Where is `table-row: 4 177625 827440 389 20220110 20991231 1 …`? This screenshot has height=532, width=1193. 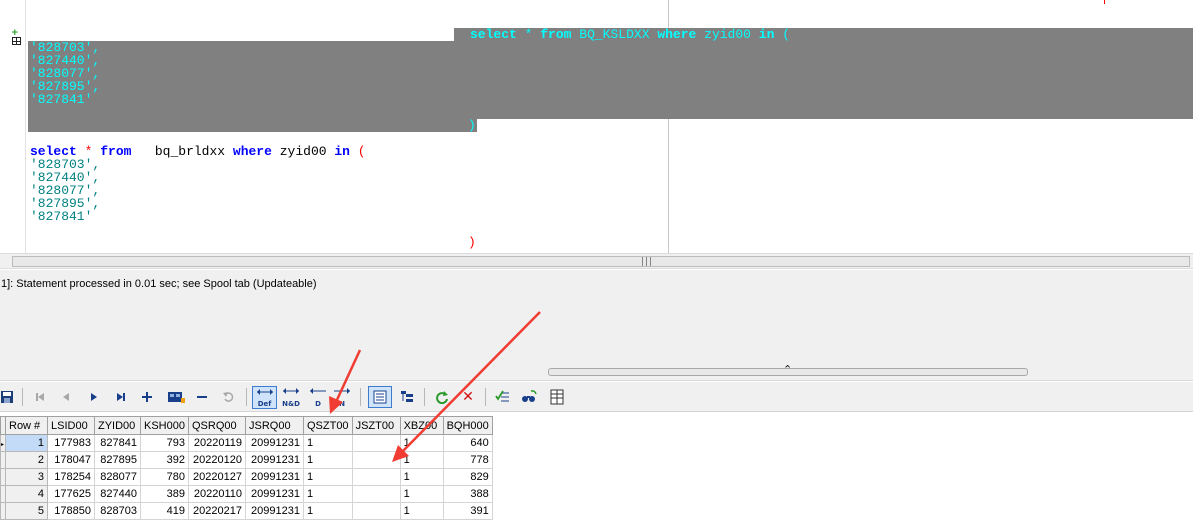 table-row: 4 177625 827440 389 20220110 20991231 1 … is located at coordinates (246, 494).